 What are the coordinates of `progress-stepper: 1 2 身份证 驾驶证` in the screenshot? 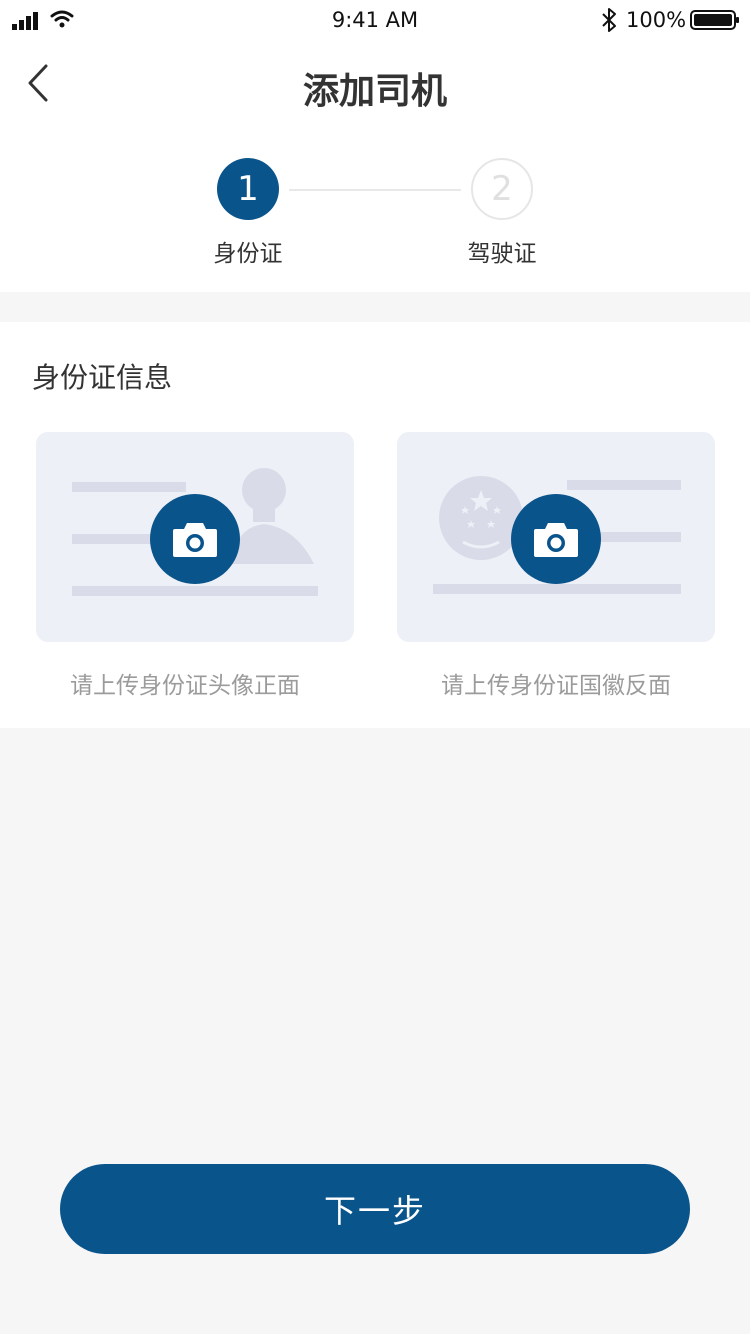 It's located at (375, 211).